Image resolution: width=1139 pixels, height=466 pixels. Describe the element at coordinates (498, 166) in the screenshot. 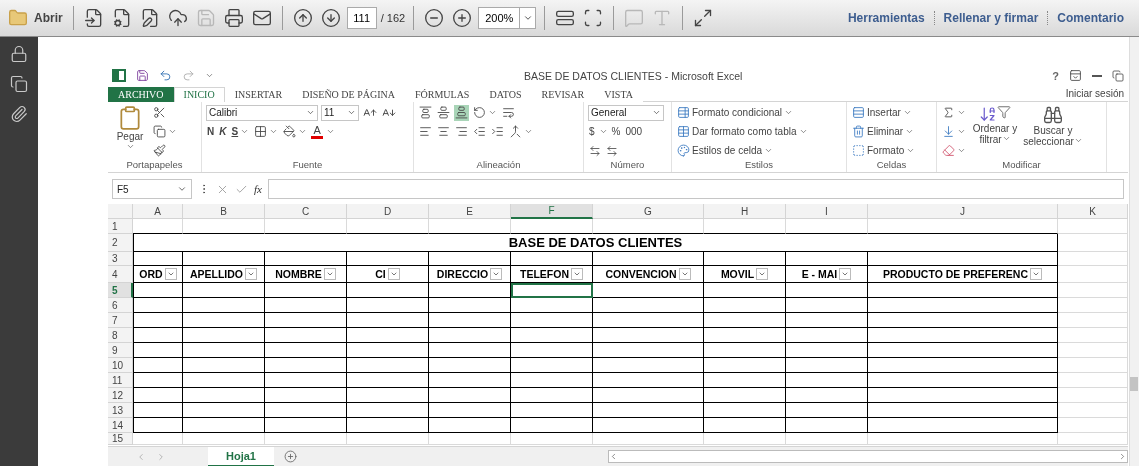

I see `group-label: Alineación` at that location.